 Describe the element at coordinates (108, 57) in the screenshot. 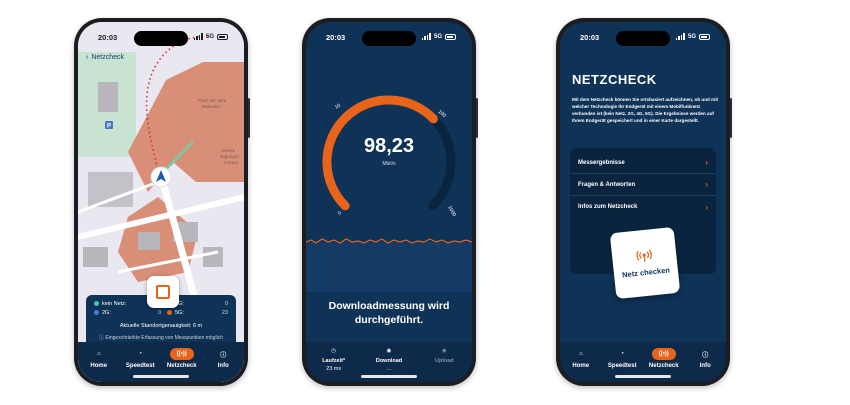

I see `back-label: Netzcheck` at that location.